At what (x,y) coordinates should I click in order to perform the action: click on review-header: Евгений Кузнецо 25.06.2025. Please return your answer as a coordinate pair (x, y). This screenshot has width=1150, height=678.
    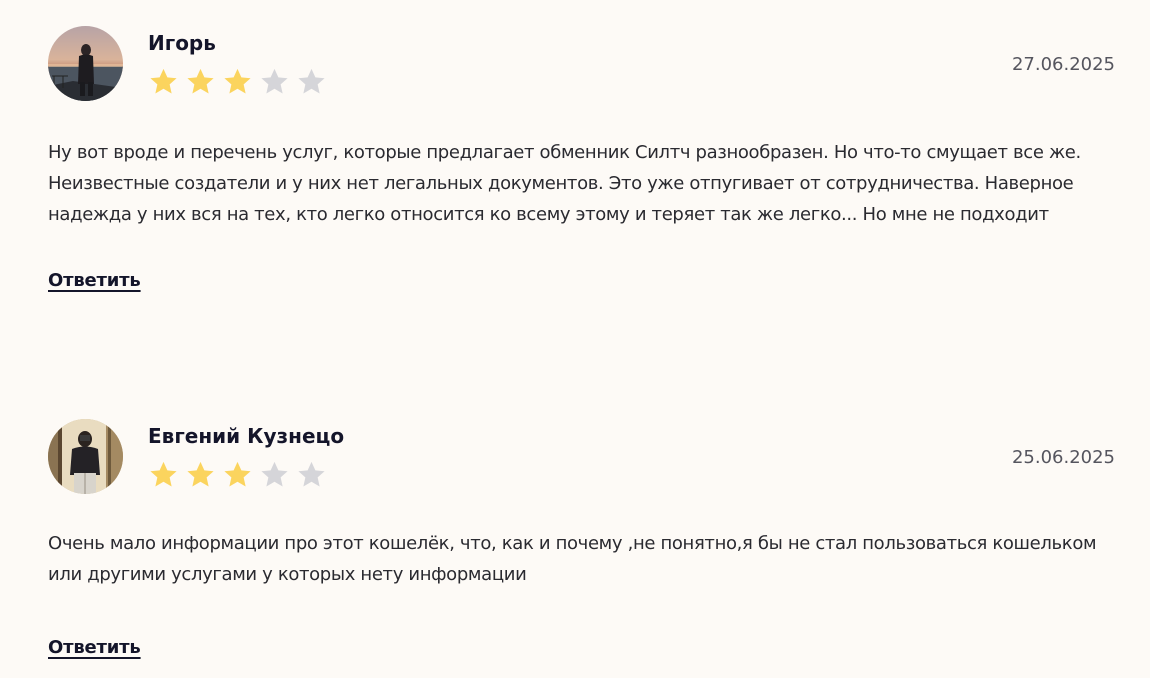
    Looking at the image, I should click on (581, 457).